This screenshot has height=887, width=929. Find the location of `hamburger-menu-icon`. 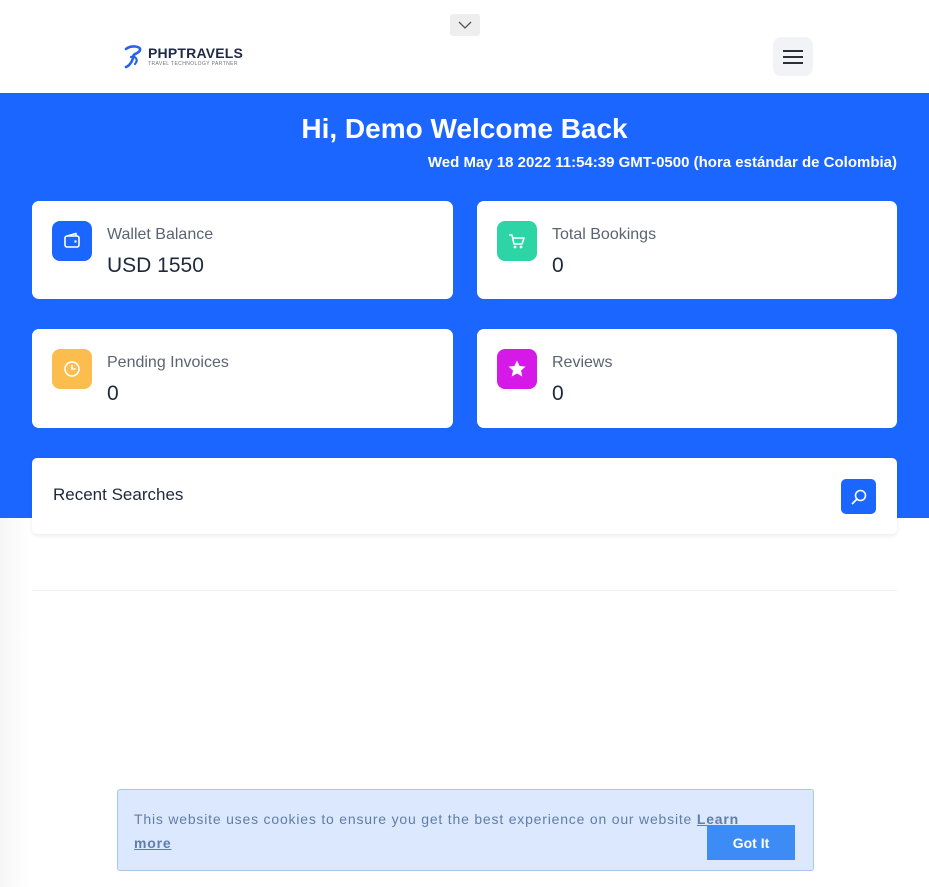

hamburger-menu-icon is located at coordinates (793, 56).